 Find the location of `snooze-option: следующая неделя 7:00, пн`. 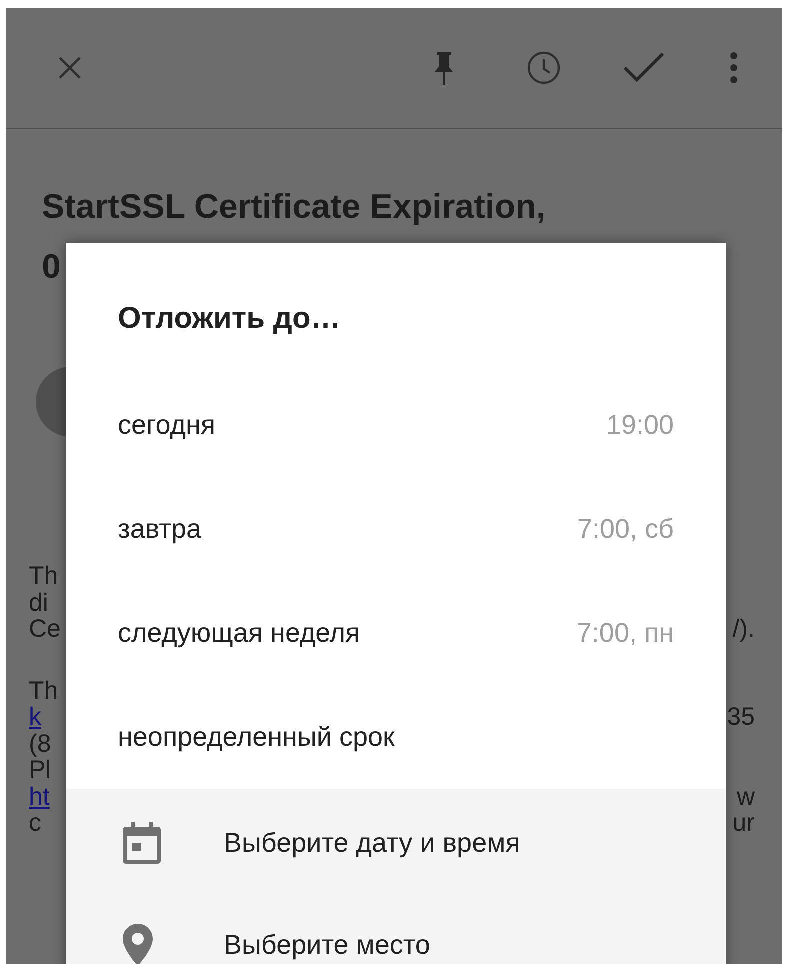

snooze-option: следующая неделя 7:00, пн is located at coordinates (396, 633).